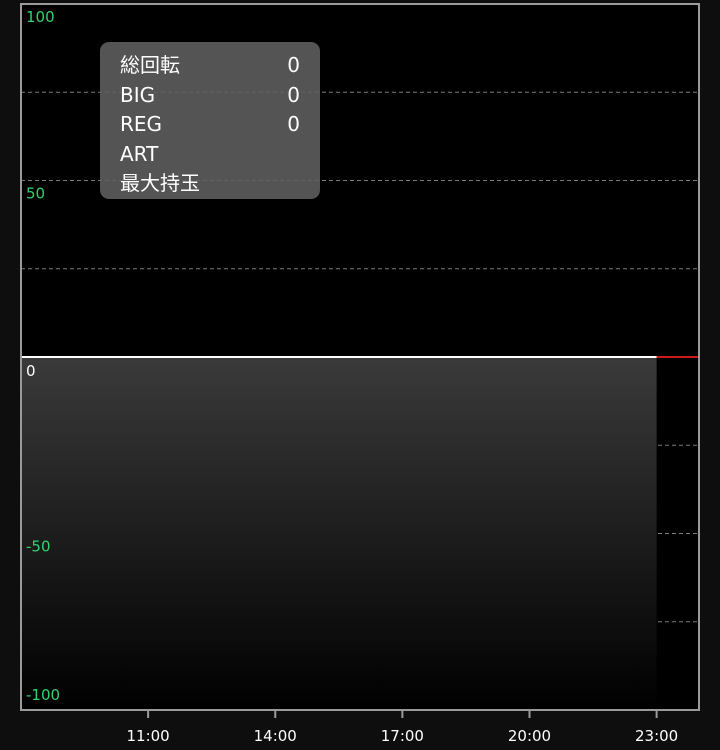 The image size is (720, 750). I want to click on x-ticks: 11:00 14:00 17:00 20:00 23:00, so click(402, 727).